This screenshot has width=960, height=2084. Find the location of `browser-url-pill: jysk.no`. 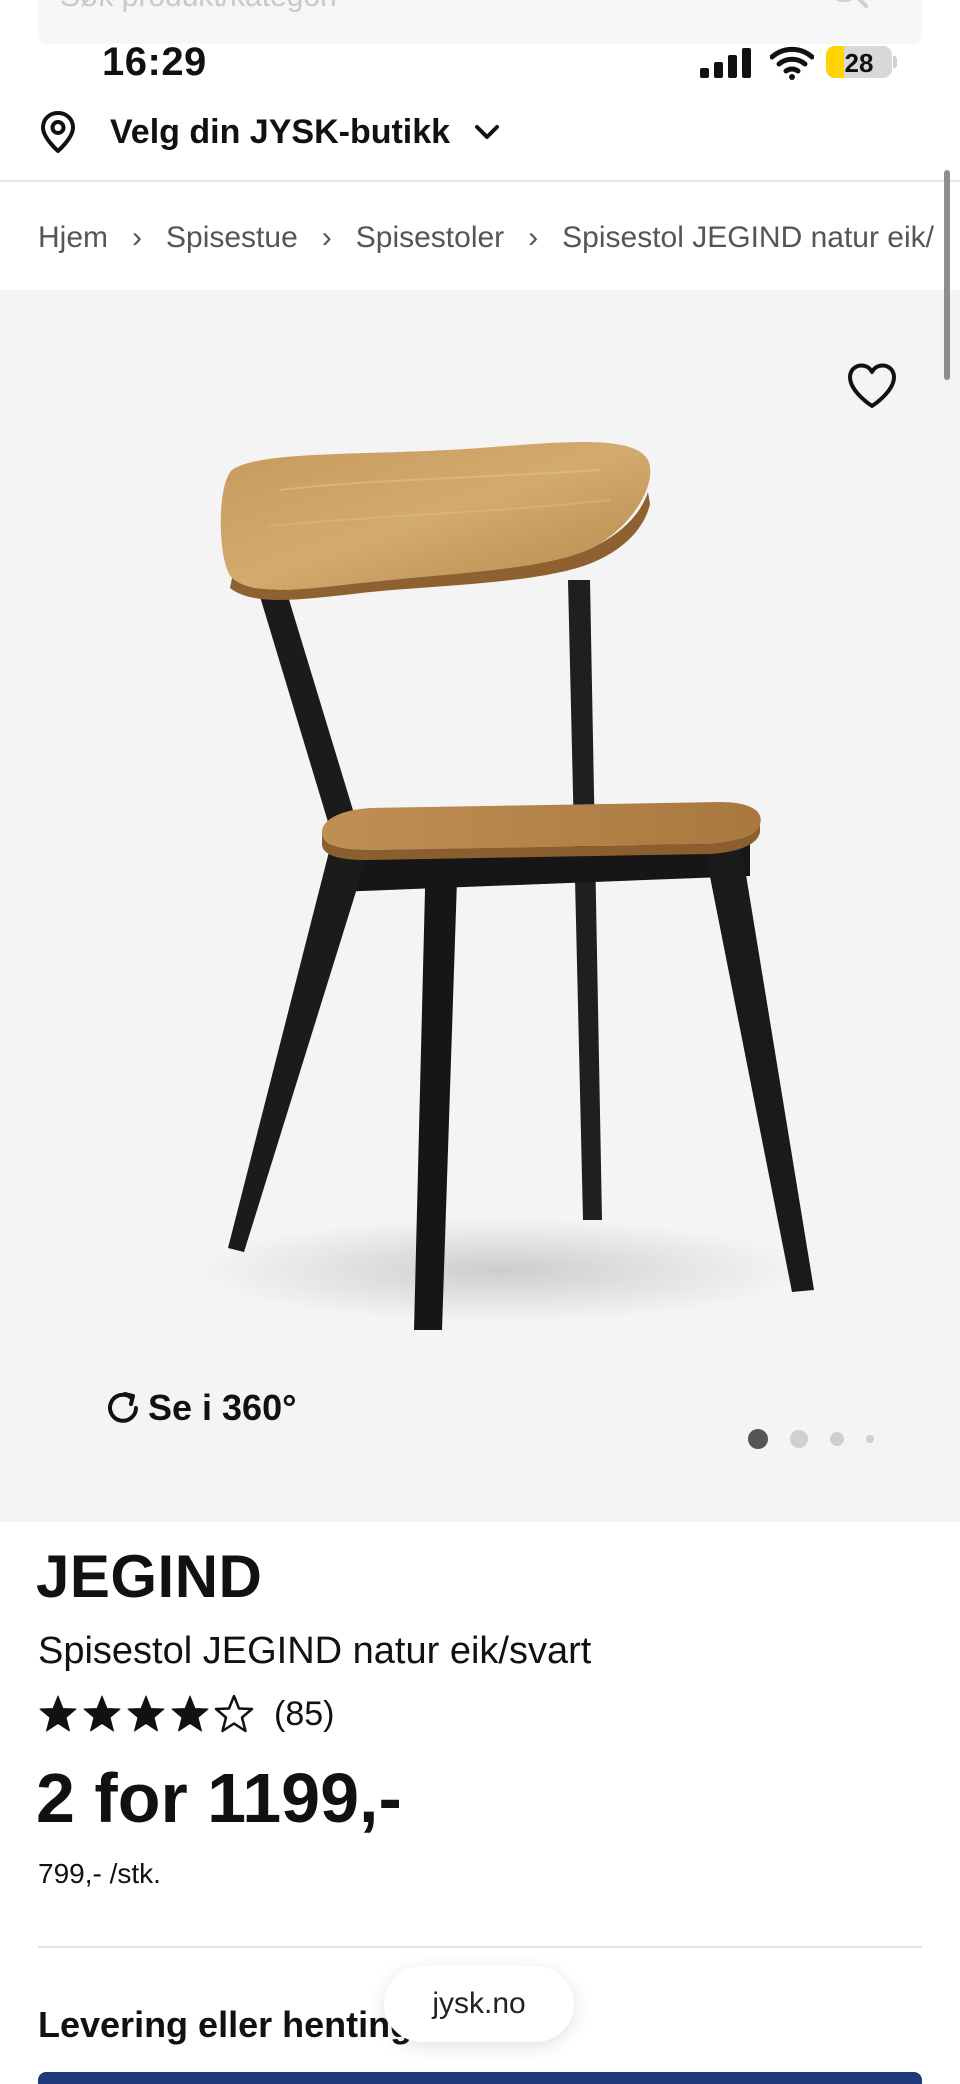

browser-url-pill: jysk.no is located at coordinates (479, 2004).